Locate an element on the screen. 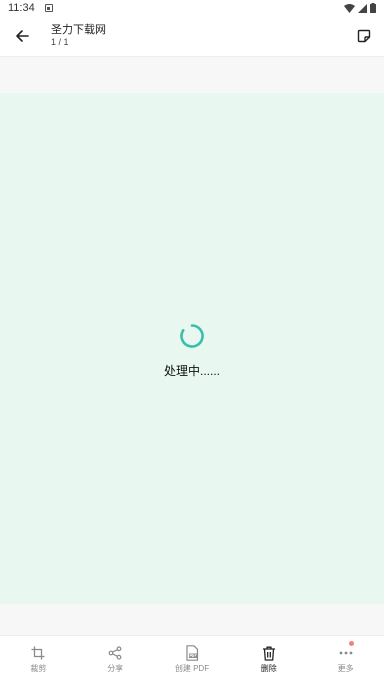 The image size is (384, 682). delete-label: 删除 is located at coordinates (268, 668).